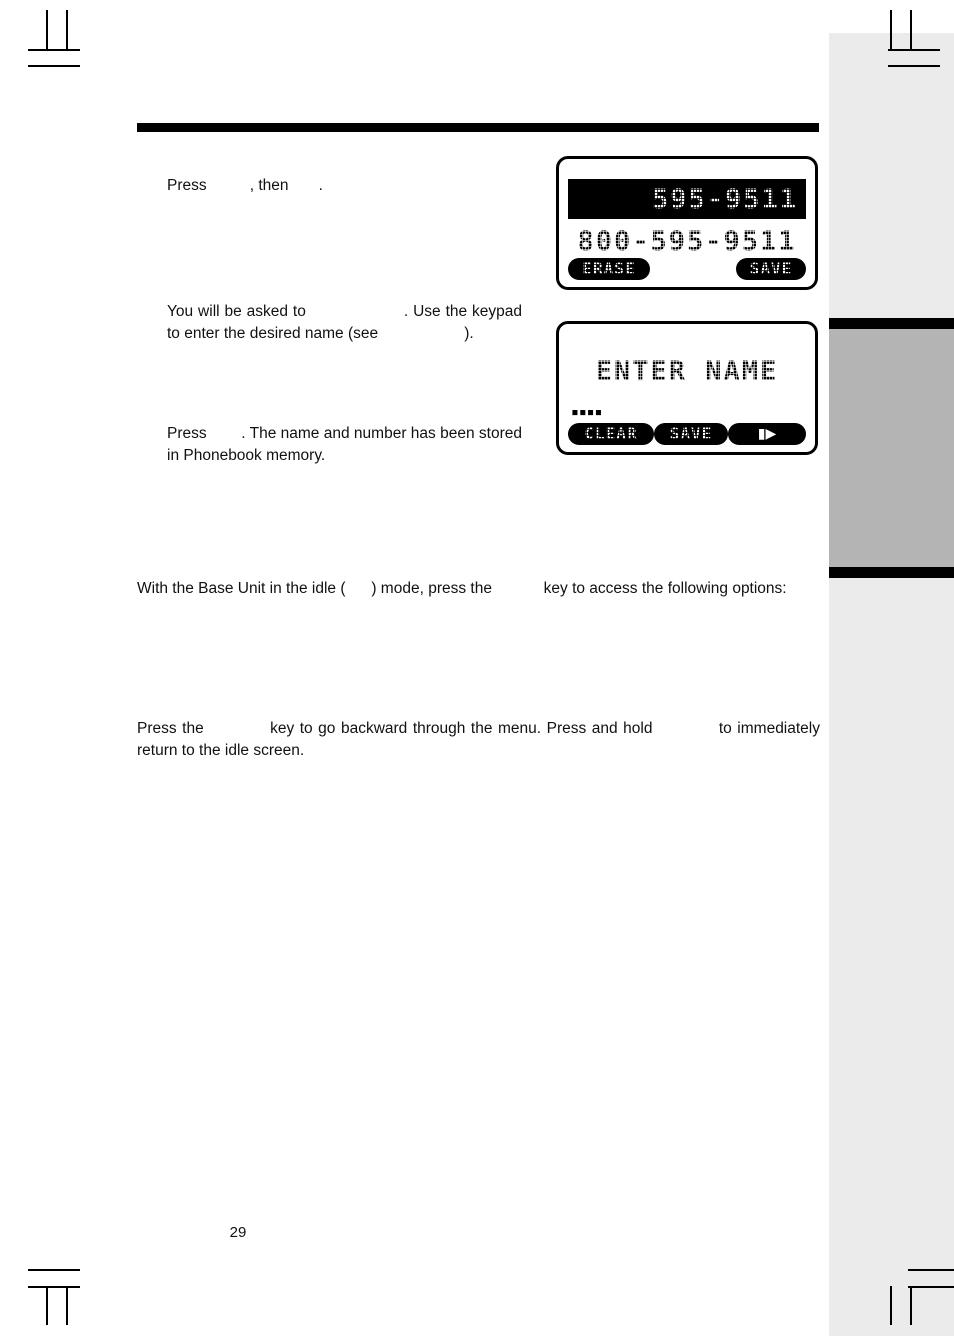  I want to click on paragraph-press-save-after: ., so click(320, 185).